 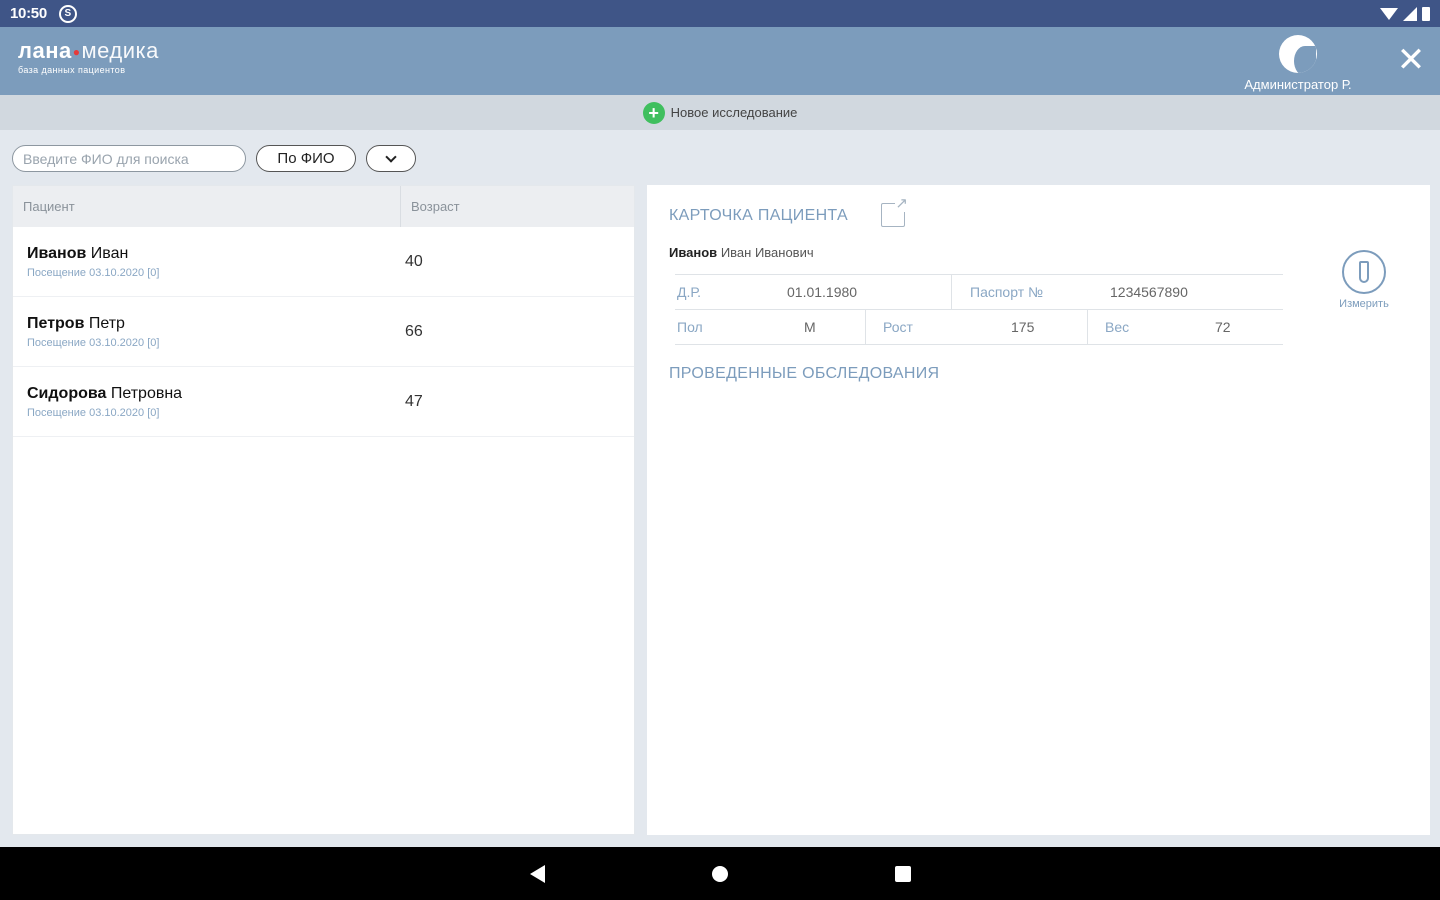 I want to click on user-menu: Администратор Р., so click(x=1298, y=63).